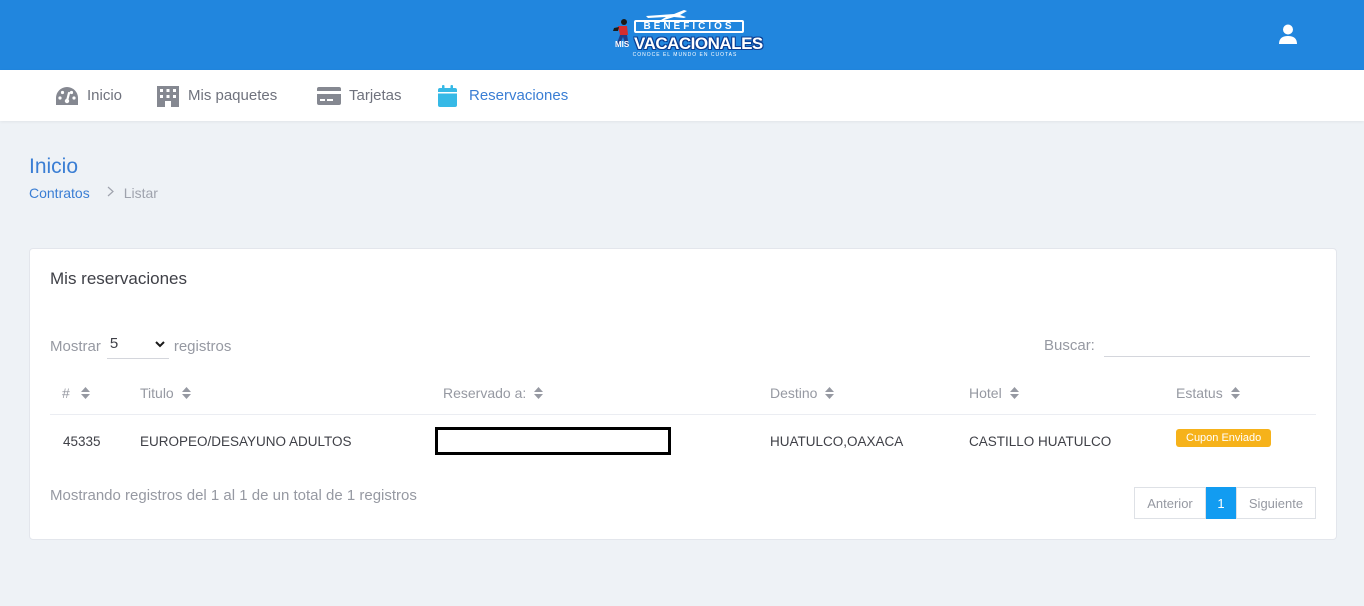  Describe the element at coordinates (794, 393) in the screenshot. I see `column-label: Destino` at that location.